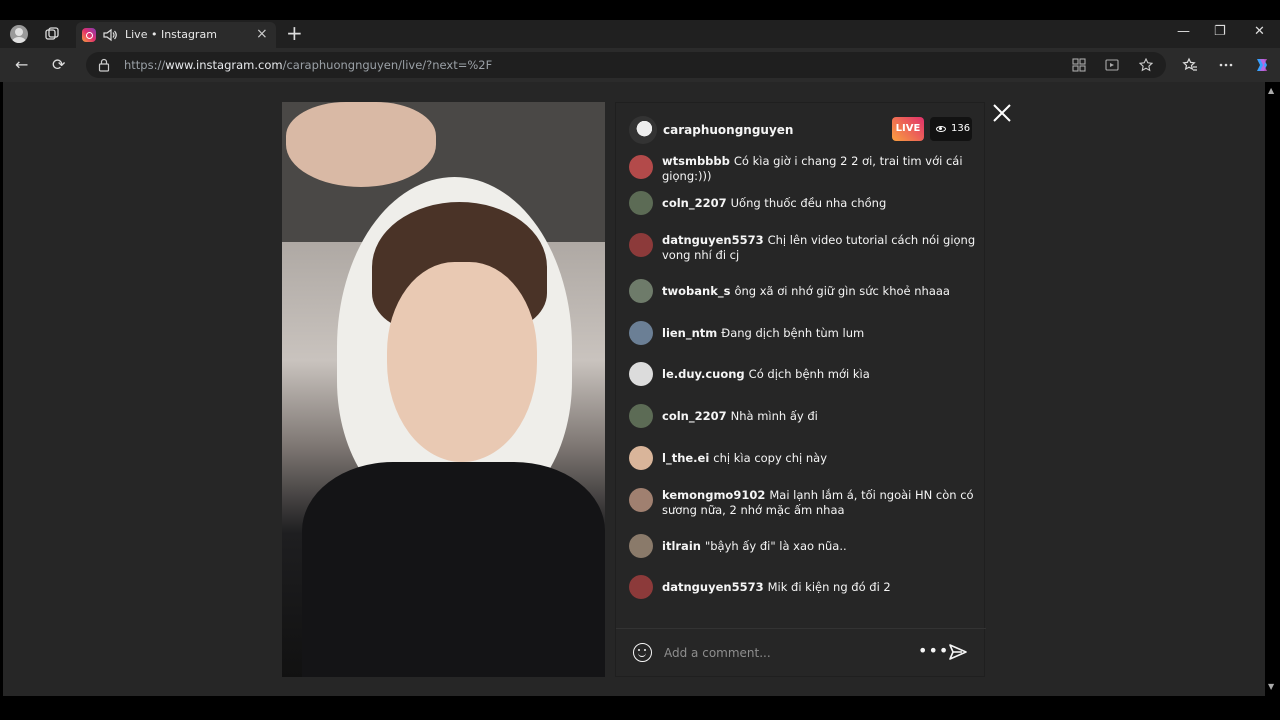  What do you see at coordinates (19, 34) in the screenshot?
I see `profile-avatar-icon` at bounding box center [19, 34].